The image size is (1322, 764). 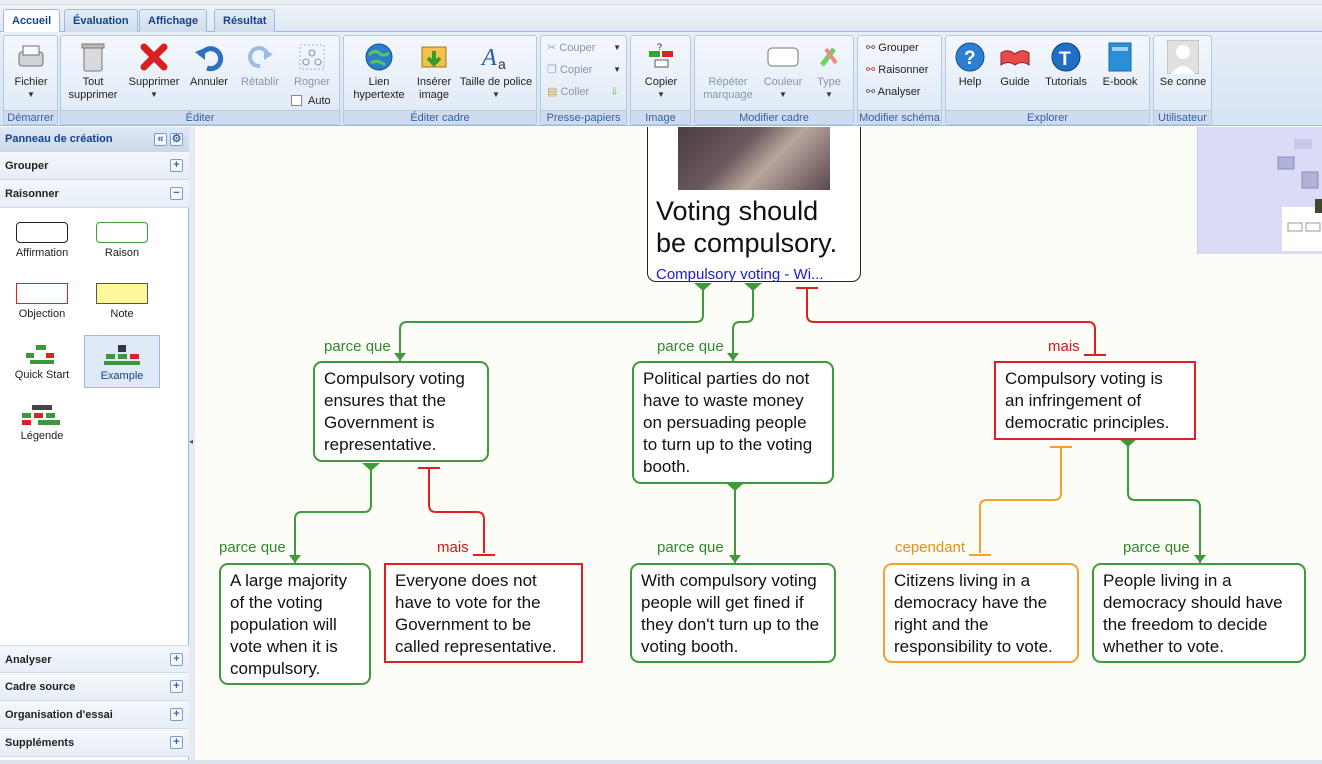 What do you see at coordinates (42, 303) in the screenshot?
I see `objection-item: Objection` at bounding box center [42, 303].